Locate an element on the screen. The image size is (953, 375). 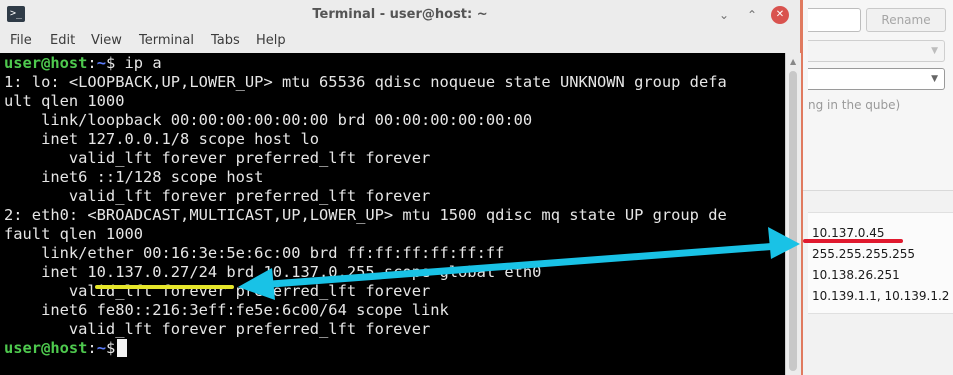
double-arrow-icon is located at coordinates (519, 263).